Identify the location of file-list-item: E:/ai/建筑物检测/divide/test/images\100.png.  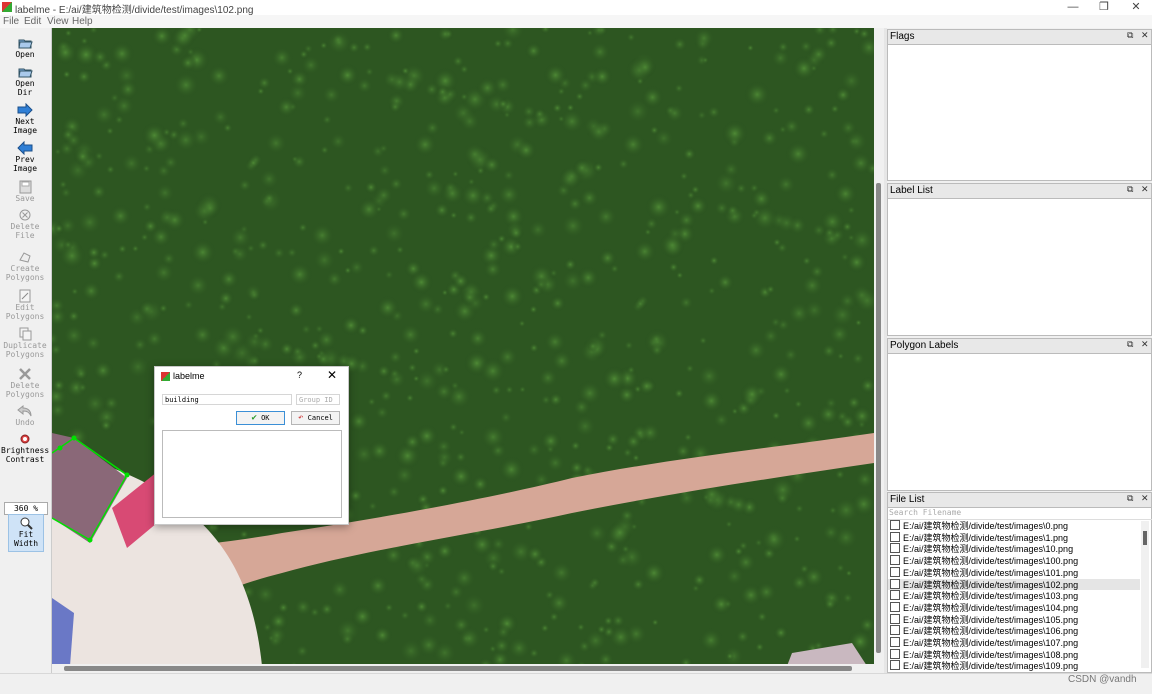
(1014, 561).